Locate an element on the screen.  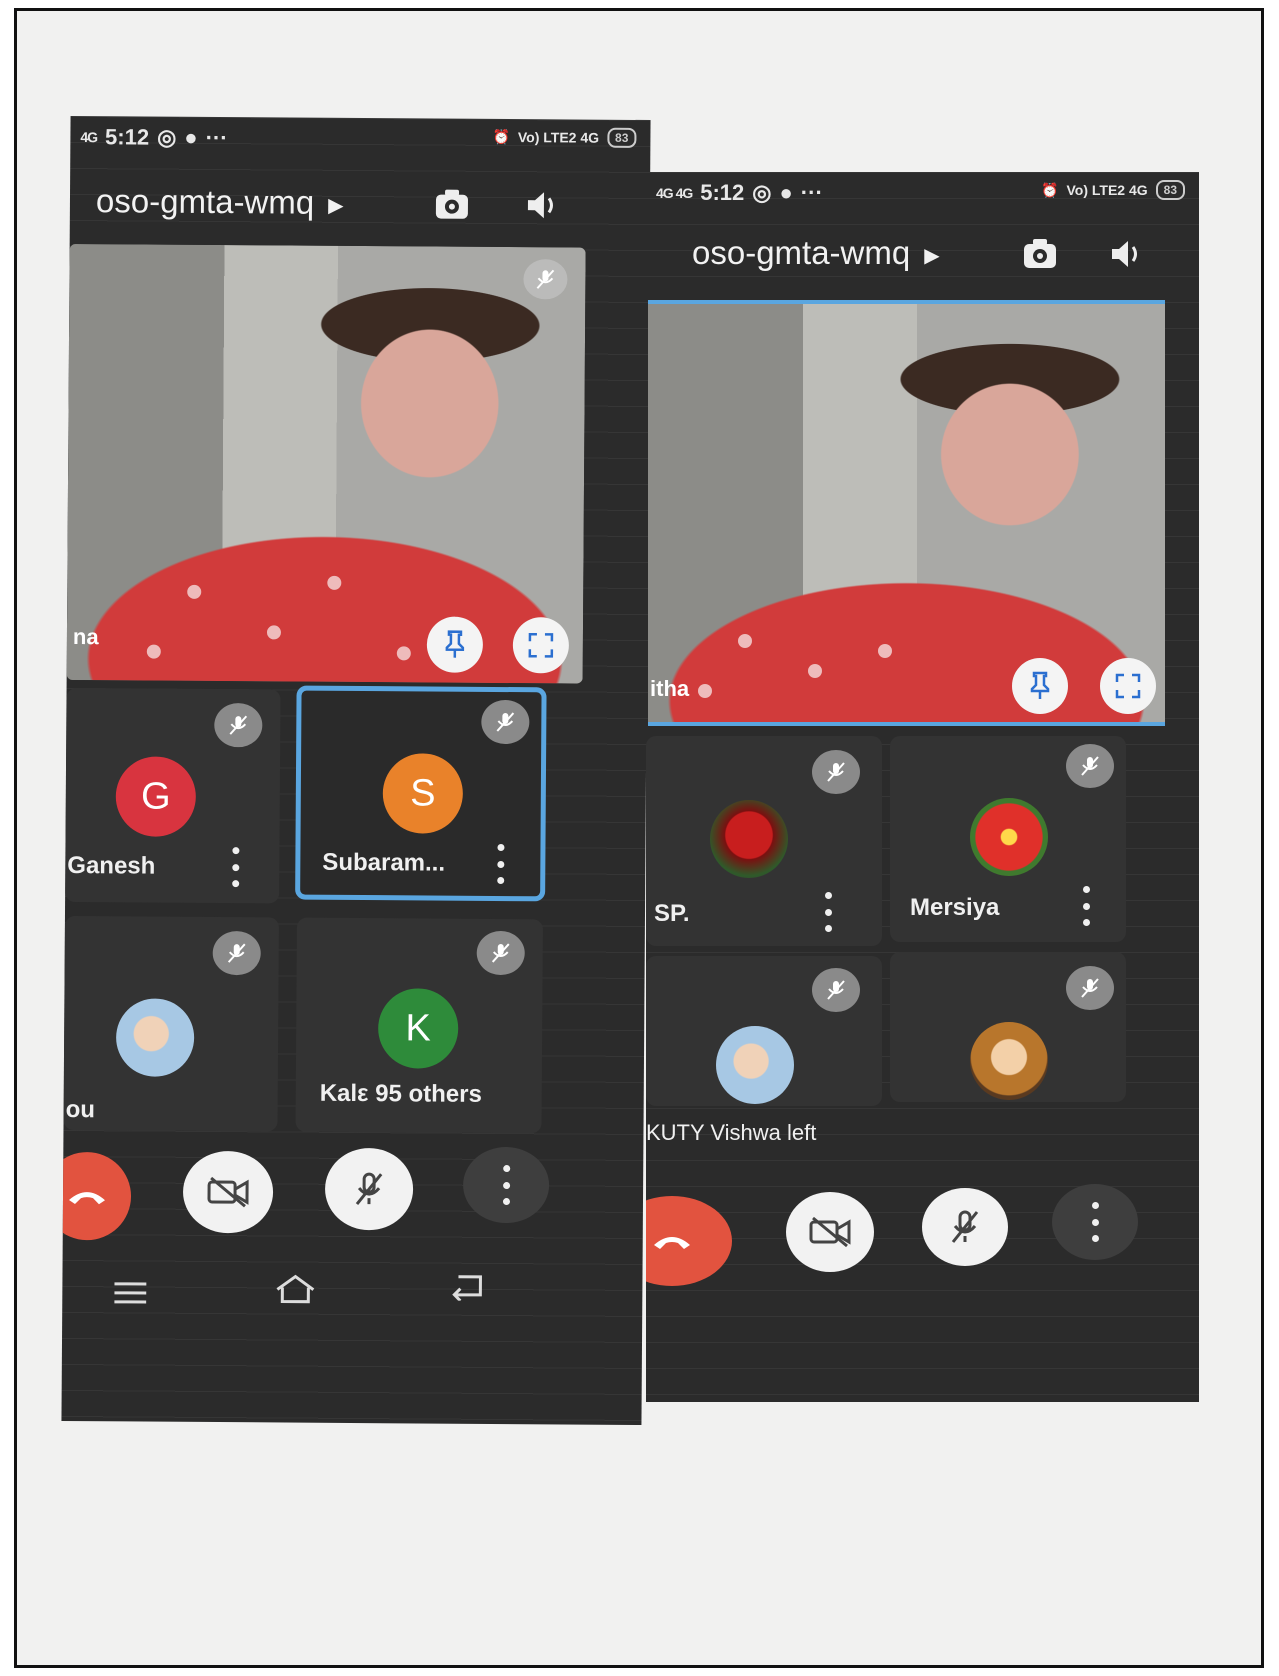
participant-name: Ganesh is located at coordinates (111, 865).